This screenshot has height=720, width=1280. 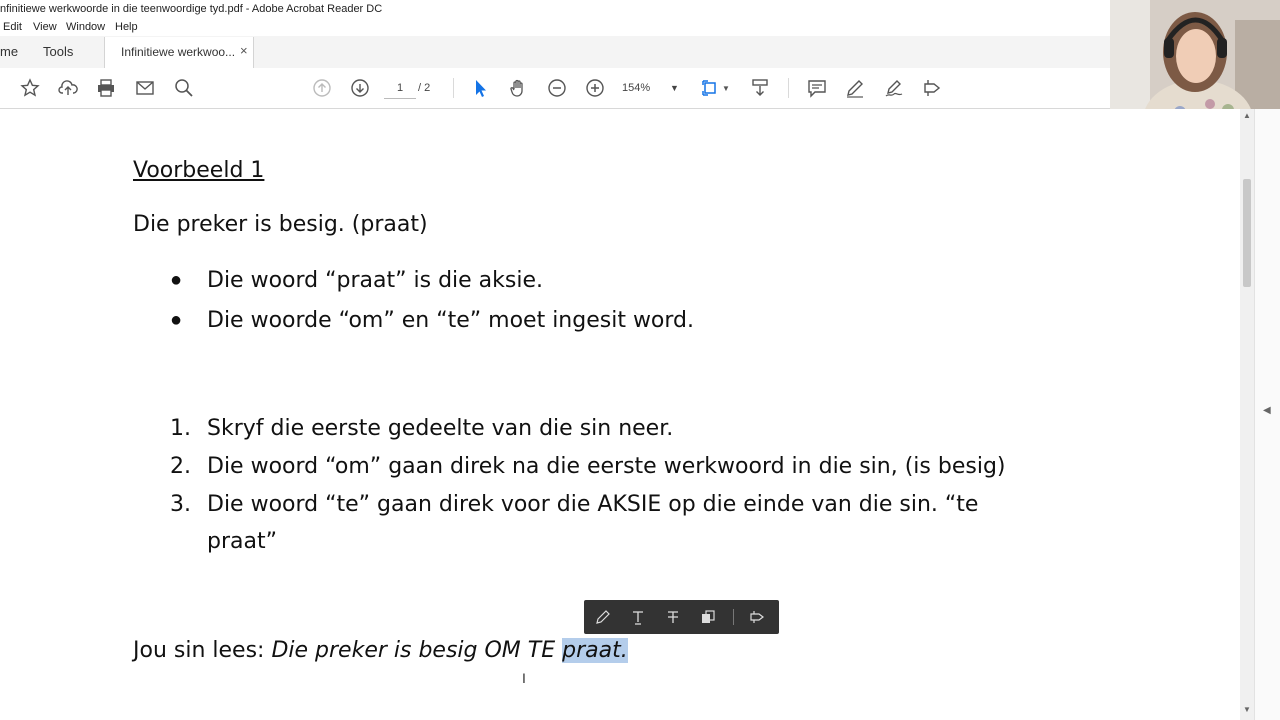 What do you see at coordinates (638, 617) in the screenshot?
I see `underline-text-icon` at bounding box center [638, 617].